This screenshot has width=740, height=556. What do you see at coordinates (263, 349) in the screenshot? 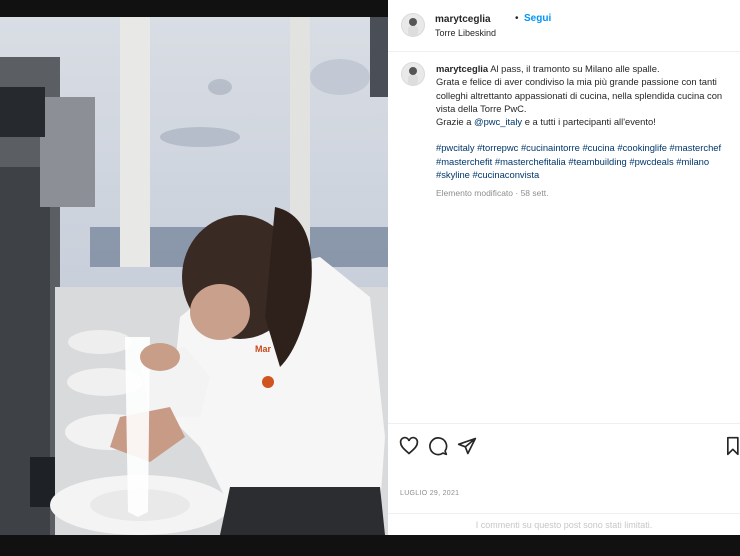
I see `svg-text: Mar` at bounding box center [263, 349].